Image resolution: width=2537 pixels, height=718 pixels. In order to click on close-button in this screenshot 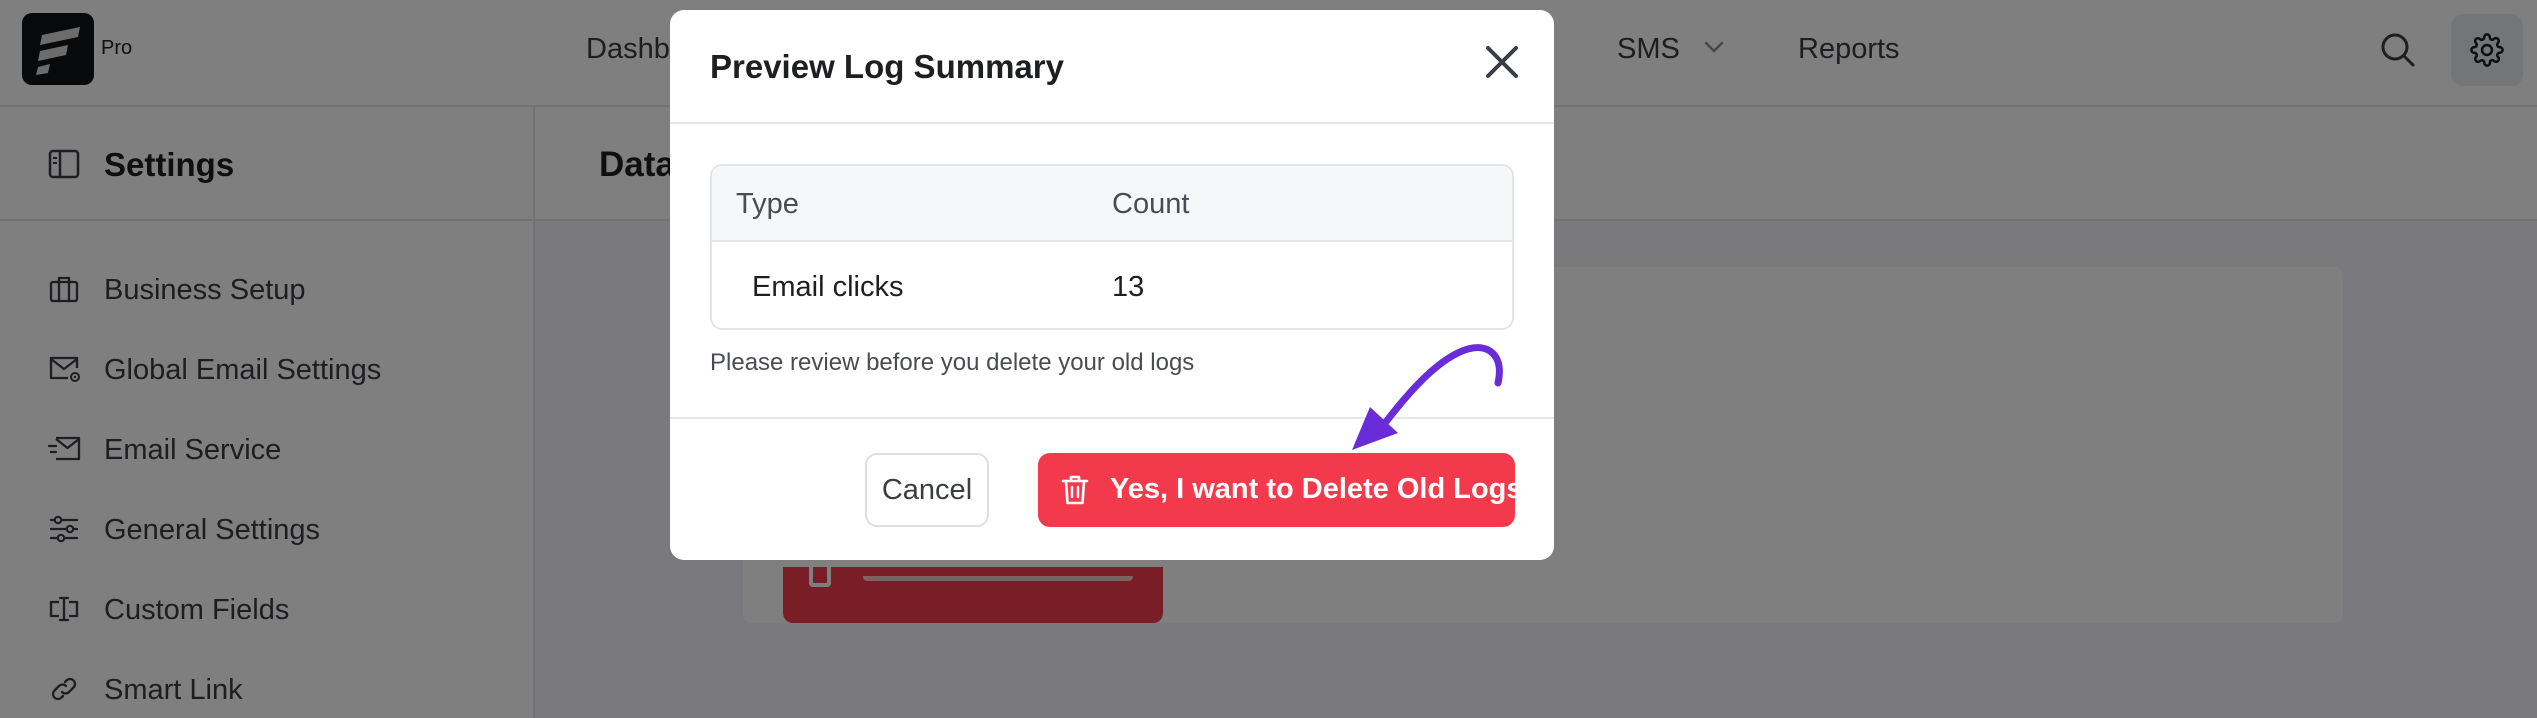, I will do `click(1502, 62)`.